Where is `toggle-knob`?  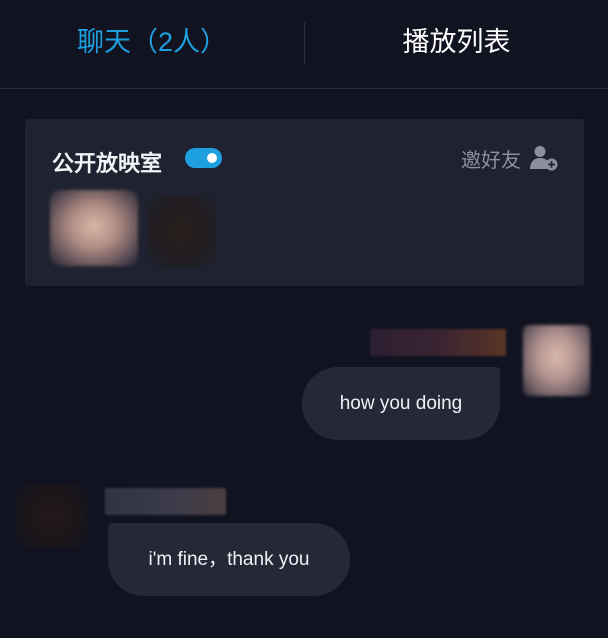 toggle-knob is located at coordinates (212, 158).